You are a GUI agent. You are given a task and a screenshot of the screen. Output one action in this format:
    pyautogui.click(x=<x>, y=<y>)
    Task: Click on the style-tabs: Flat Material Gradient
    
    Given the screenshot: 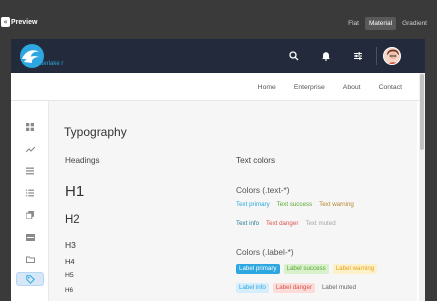 What is the action you would take?
    pyautogui.click(x=387, y=23)
    